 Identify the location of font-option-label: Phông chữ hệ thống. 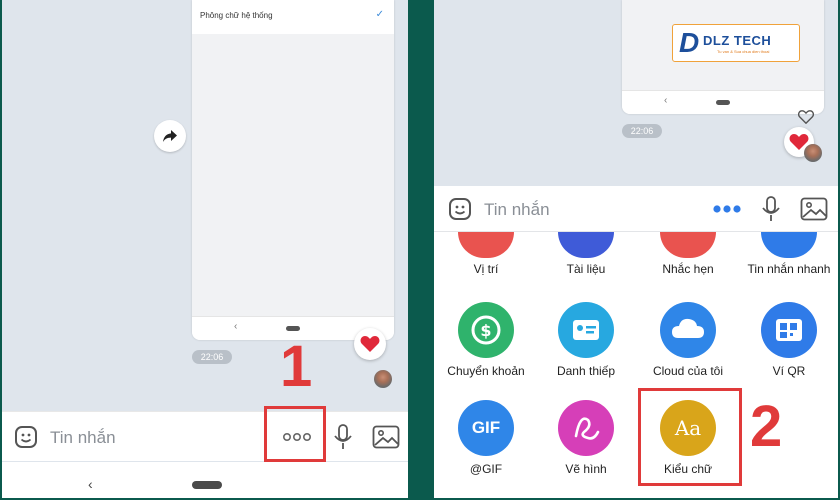
(236, 15).